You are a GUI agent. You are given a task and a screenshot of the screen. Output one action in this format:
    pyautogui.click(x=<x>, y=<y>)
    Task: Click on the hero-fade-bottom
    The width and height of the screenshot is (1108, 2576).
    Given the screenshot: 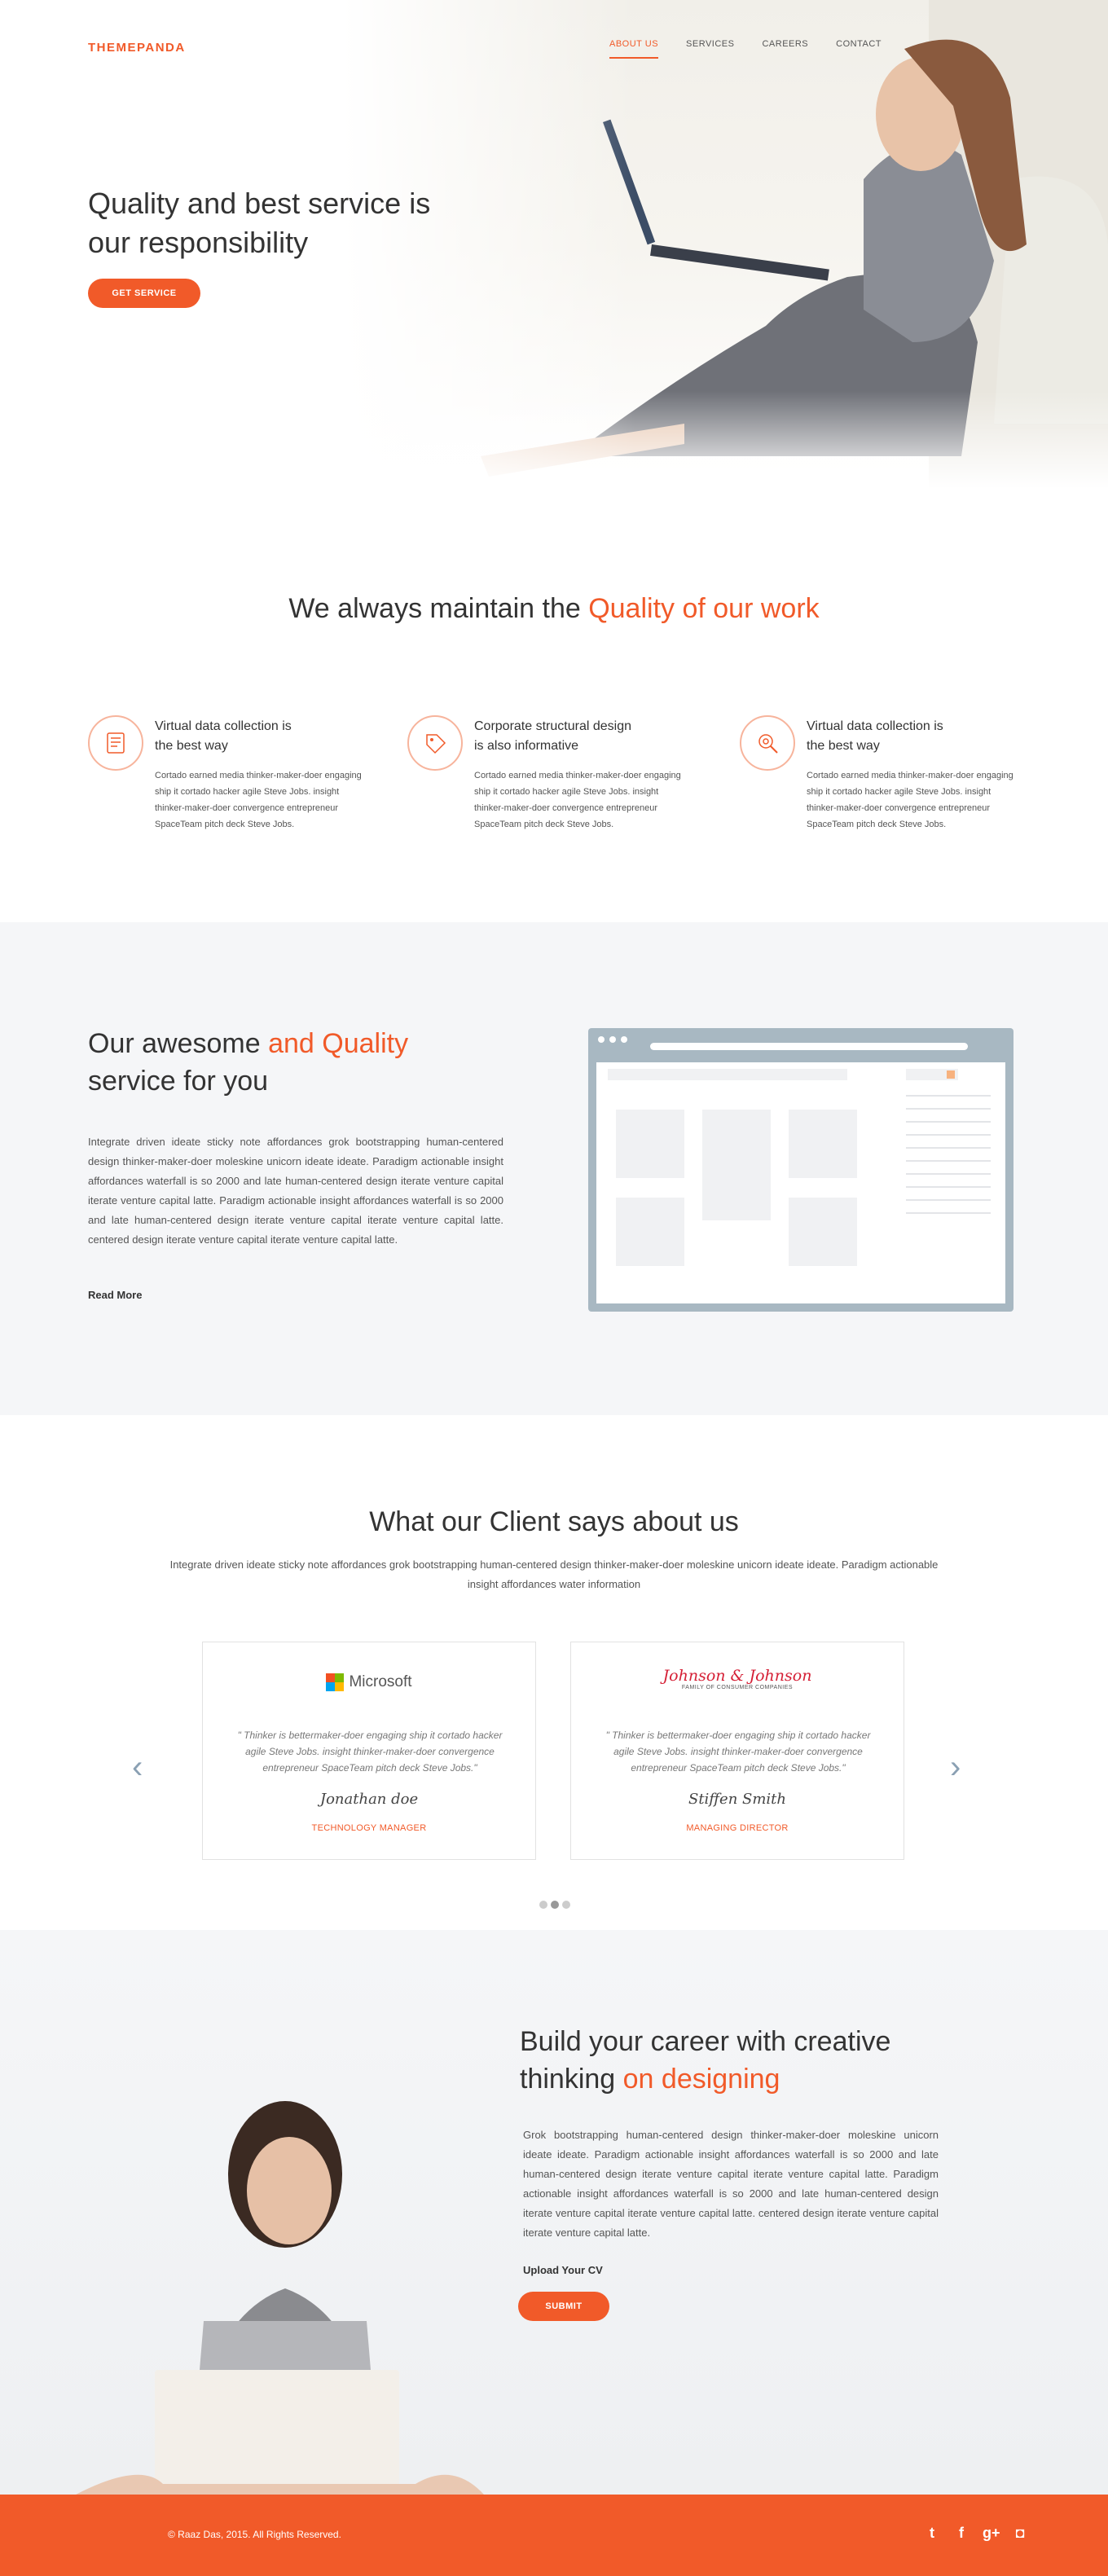 What is the action you would take?
    pyautogui.click(x=725, y=440)
    